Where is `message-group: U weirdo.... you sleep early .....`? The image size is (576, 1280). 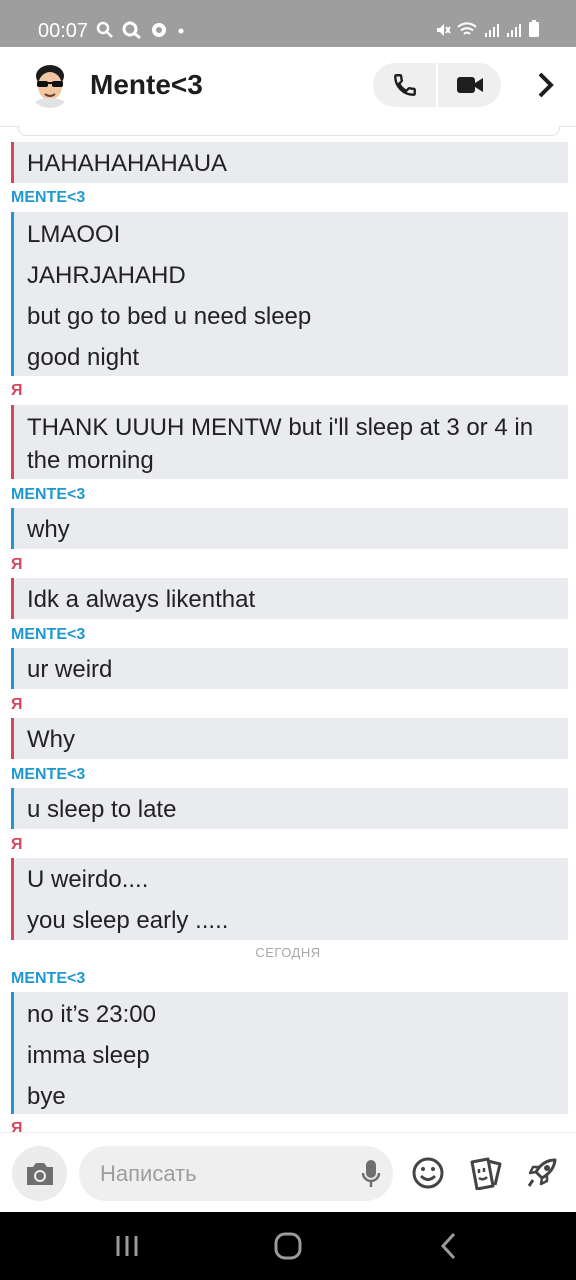
message-group: U weirdo.... you sleep early ..... is located at coordinates (289, 899).